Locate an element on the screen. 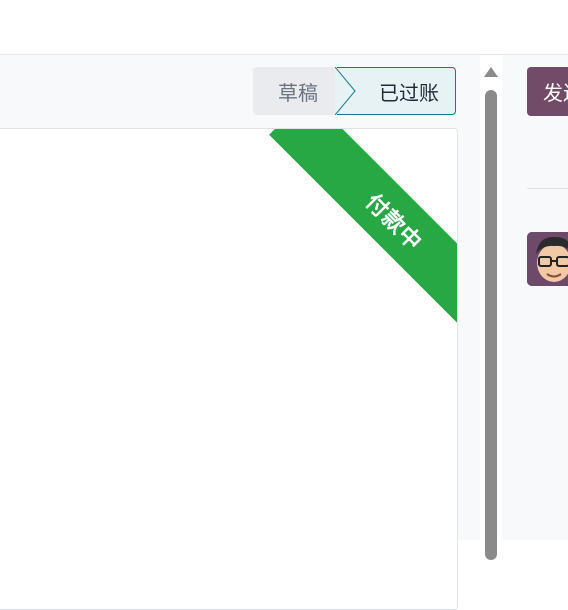  status-stage-draft-label: 草稿 is located at coordinates (298, 92).